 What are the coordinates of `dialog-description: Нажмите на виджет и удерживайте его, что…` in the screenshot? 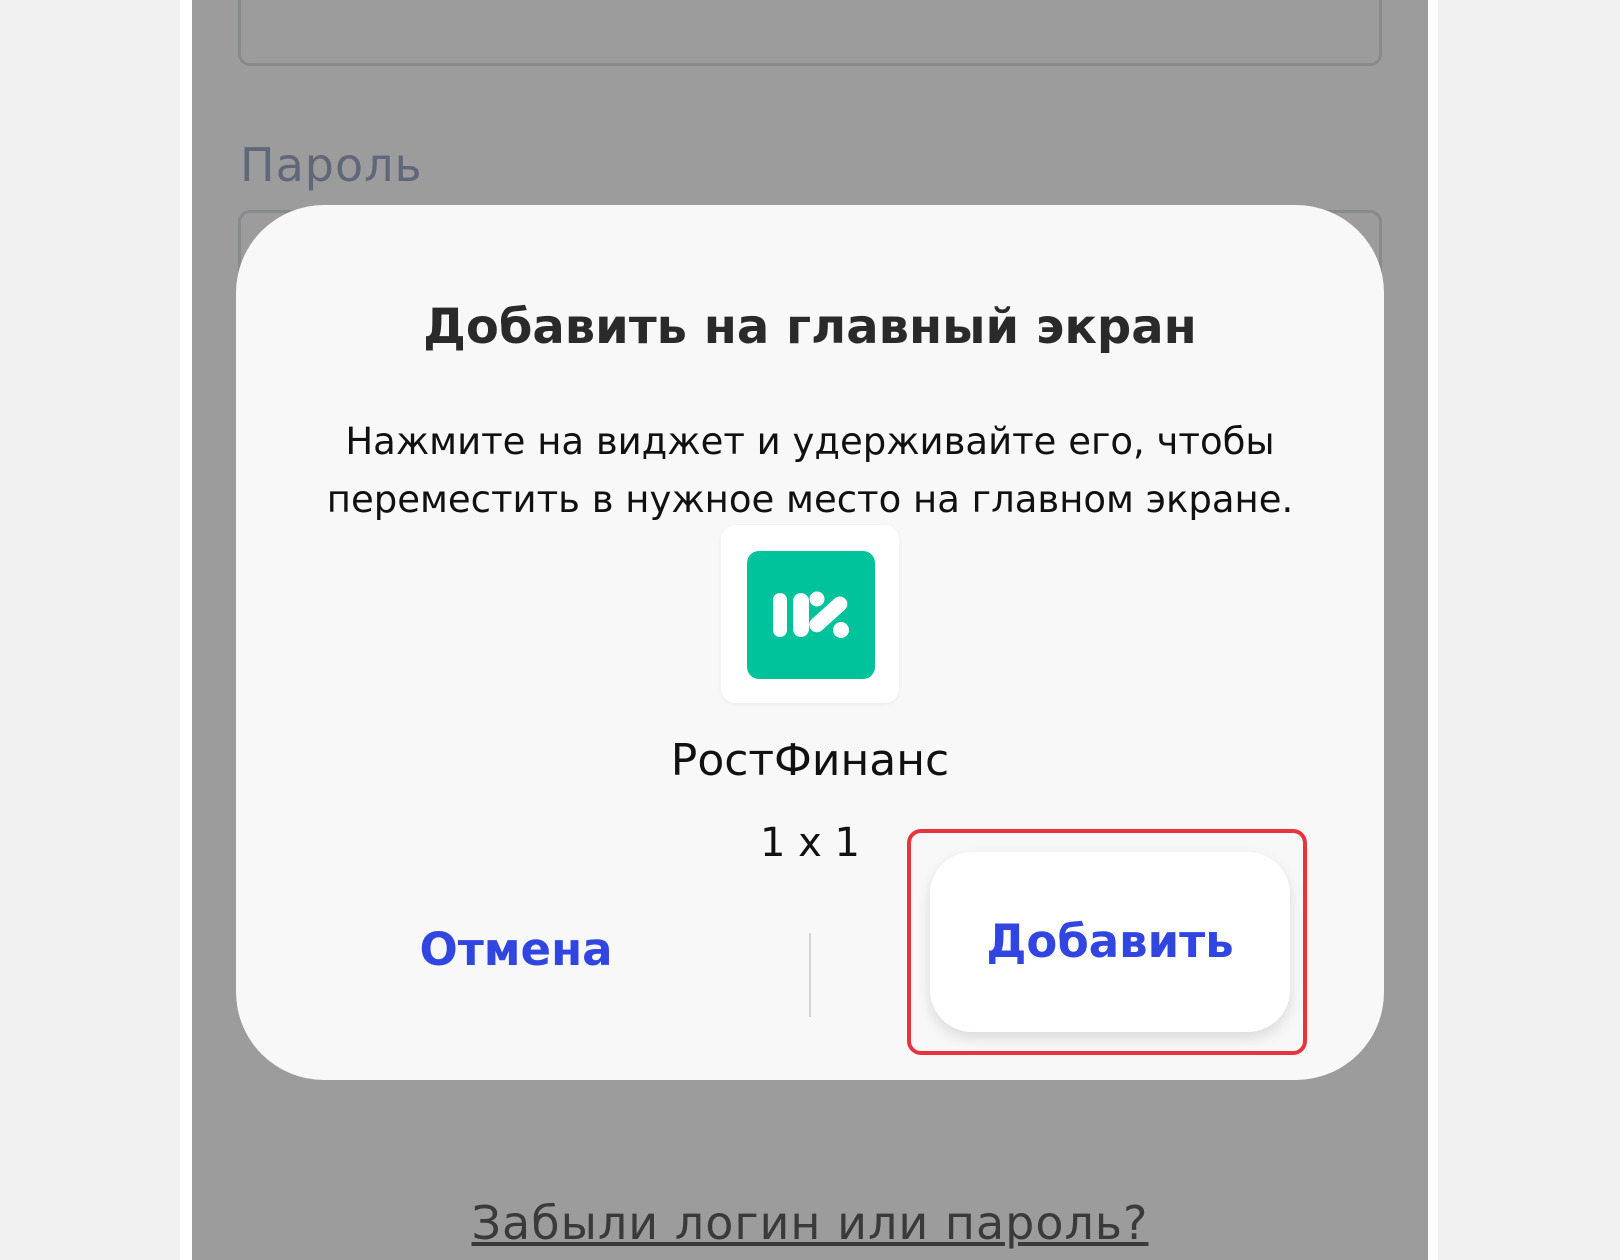 It's located at (810, 470).